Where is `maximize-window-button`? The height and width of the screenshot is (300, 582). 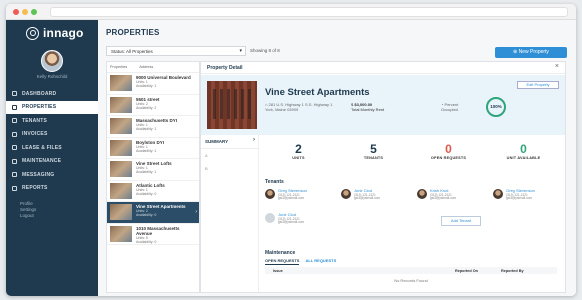
maximize-window-button is located at coordinates (34, 12).